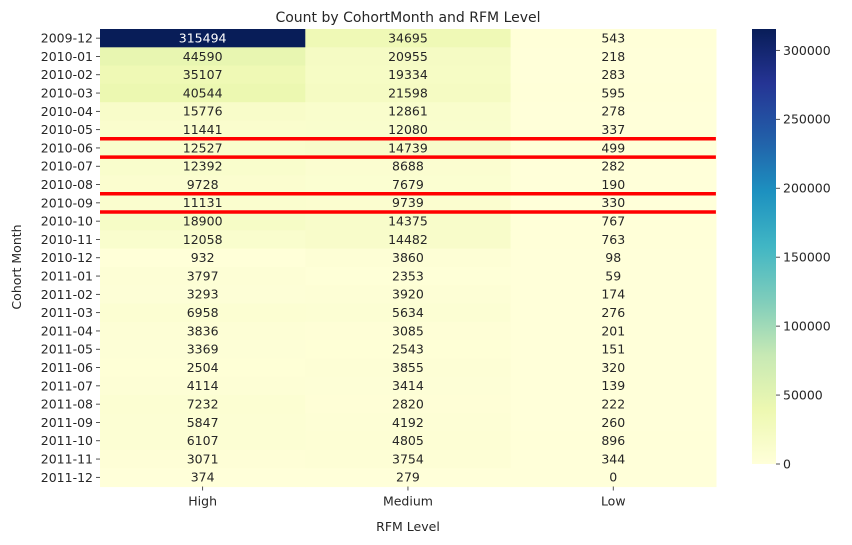 The image size is (852, 545). Describe the element at coordinates (67, 221) in the screenshot. I see `y-tick-label: 2010-10` at that location.